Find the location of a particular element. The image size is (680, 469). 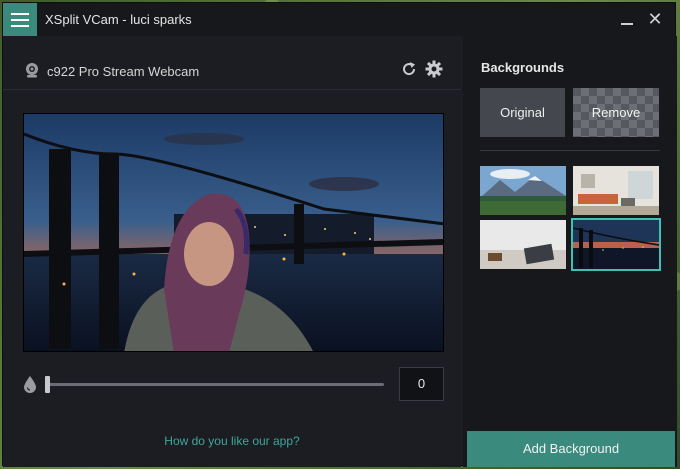

background-thumbnail-desk is located at coordinates (523, 244).